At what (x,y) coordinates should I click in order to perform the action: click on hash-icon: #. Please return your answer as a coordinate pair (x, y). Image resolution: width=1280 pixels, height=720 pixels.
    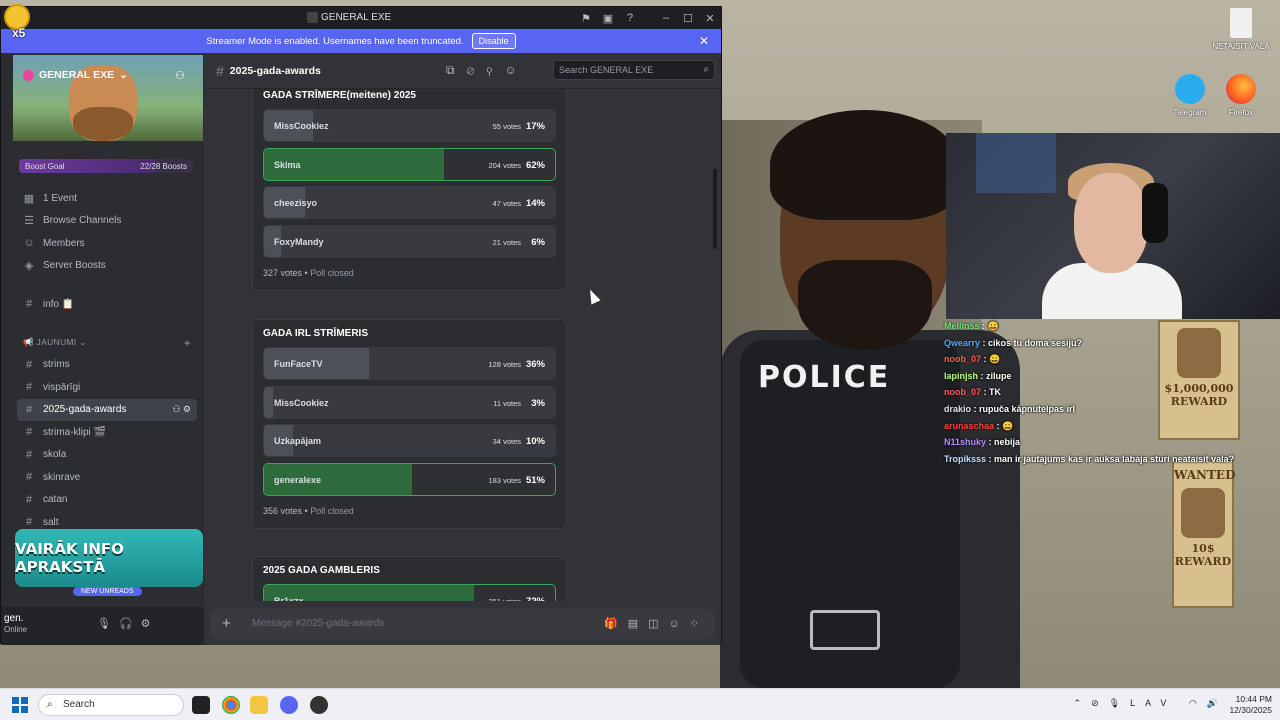
    Looking at the image, I should click on (29, 499).